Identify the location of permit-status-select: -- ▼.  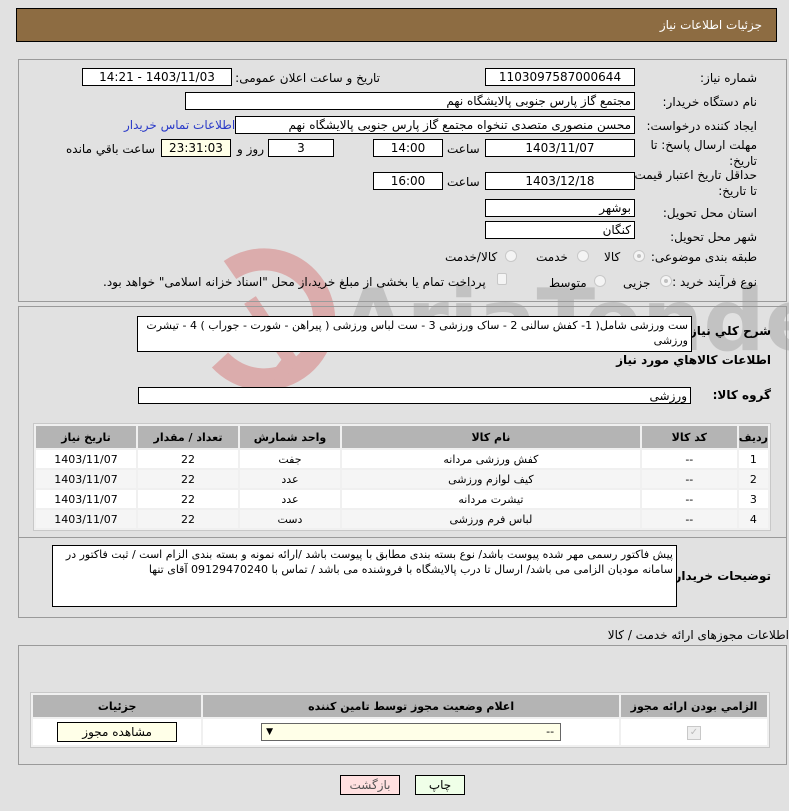
(411, 732).